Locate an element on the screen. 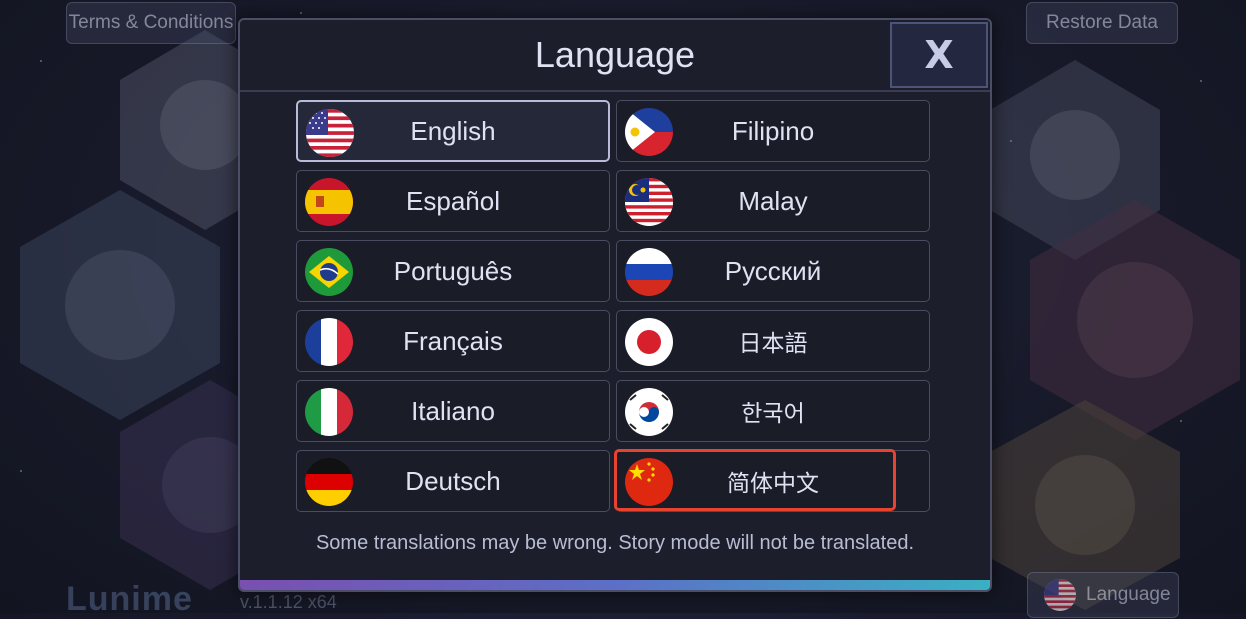 The width and height of the screenshot is (1246, 619). language-option-chinese-simplified: 简体中文 is located at coordinates (772, 480).